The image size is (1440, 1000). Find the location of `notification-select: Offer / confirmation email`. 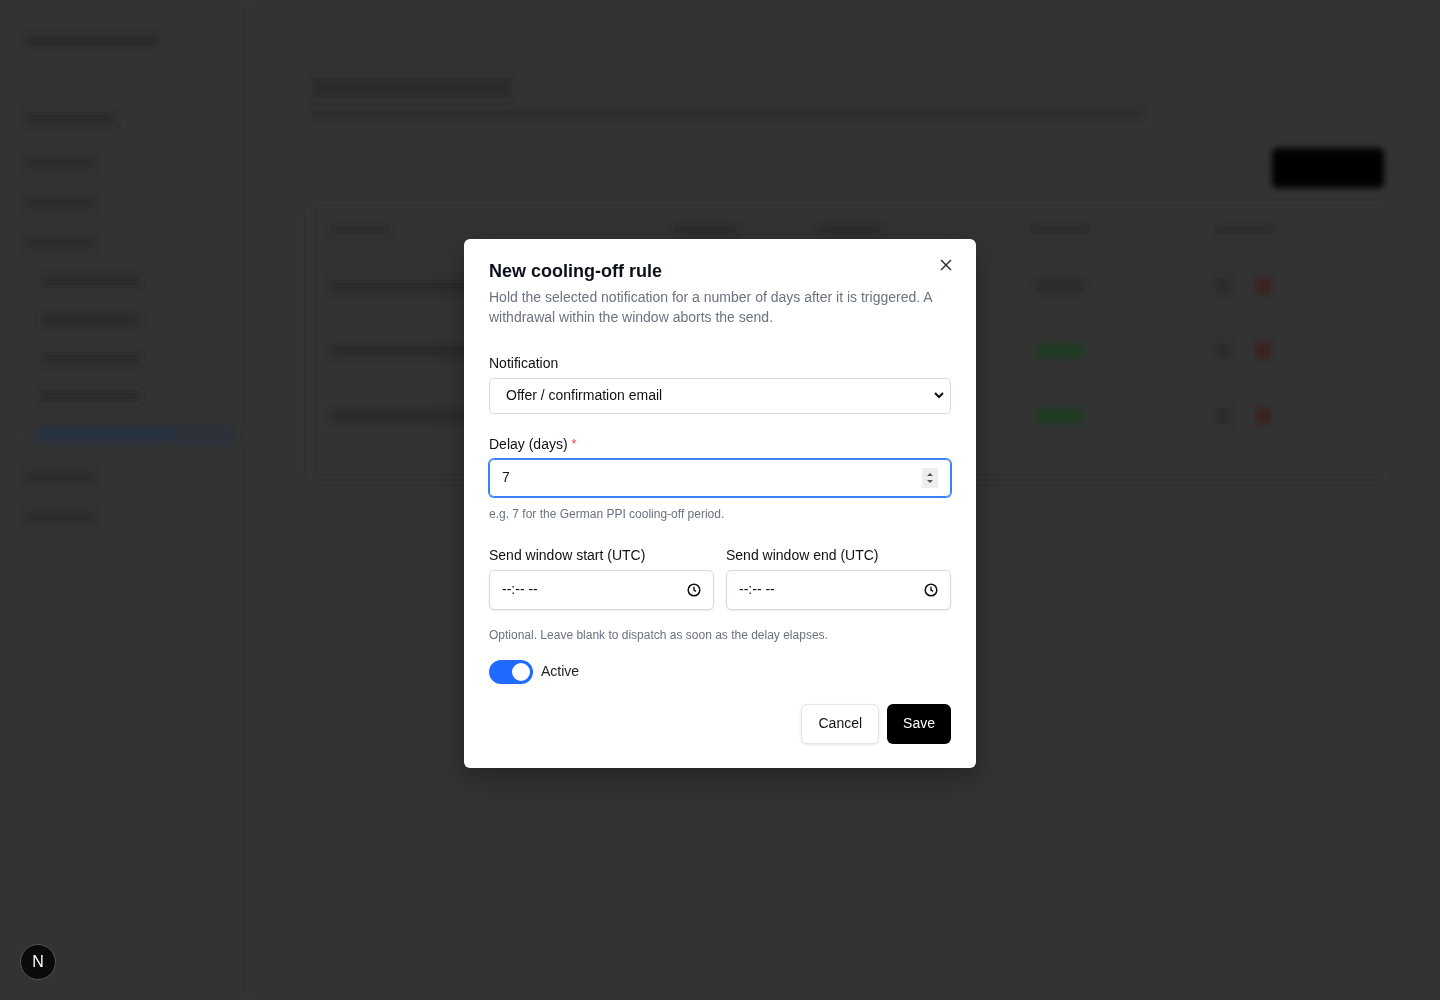

notification-select: Offer / confirmation email is located at coordinates (720, 395).